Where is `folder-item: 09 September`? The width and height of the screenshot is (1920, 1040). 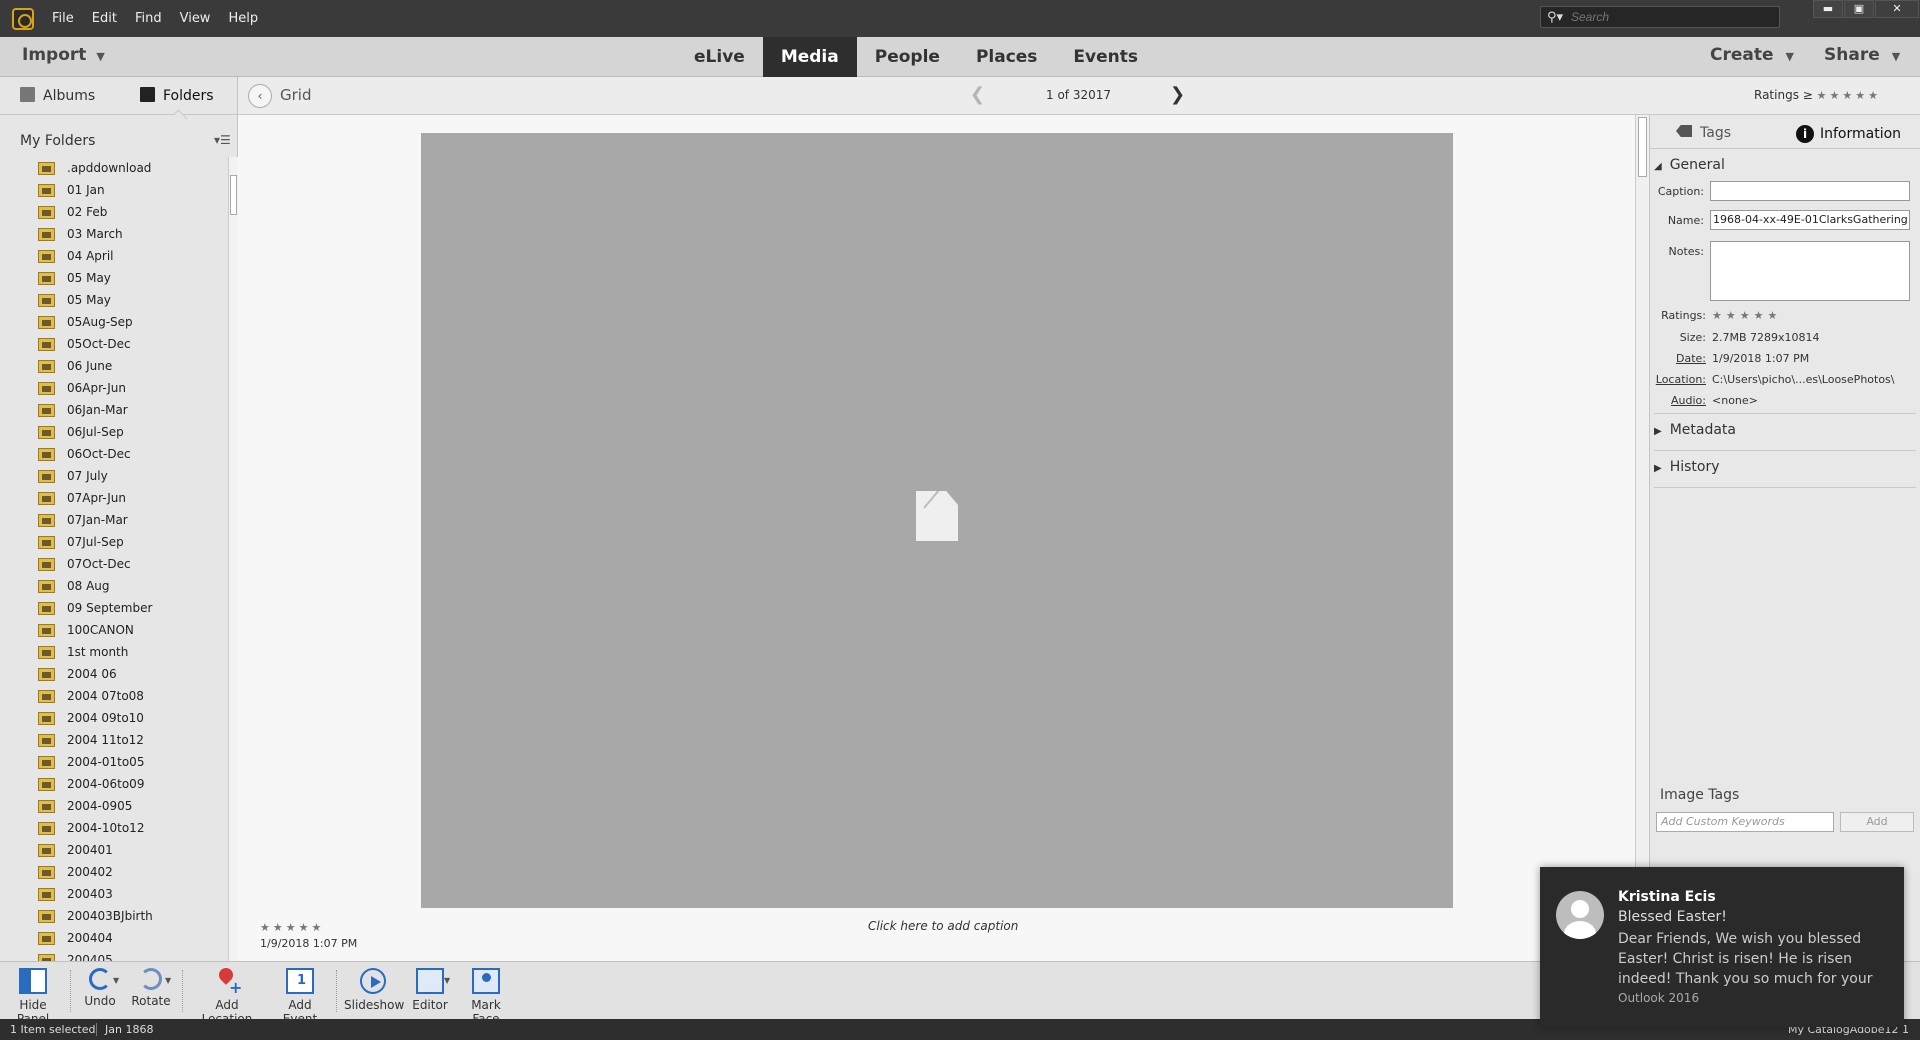
folder-item: 09 September is located at coordinates (132, 608).